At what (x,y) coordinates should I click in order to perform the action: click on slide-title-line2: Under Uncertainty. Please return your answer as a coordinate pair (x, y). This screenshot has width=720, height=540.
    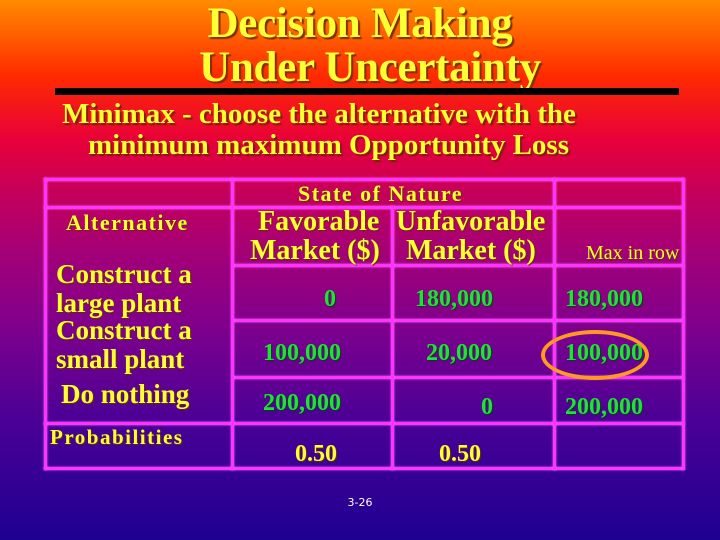
    Looking at the image, I should click on (370, 67).